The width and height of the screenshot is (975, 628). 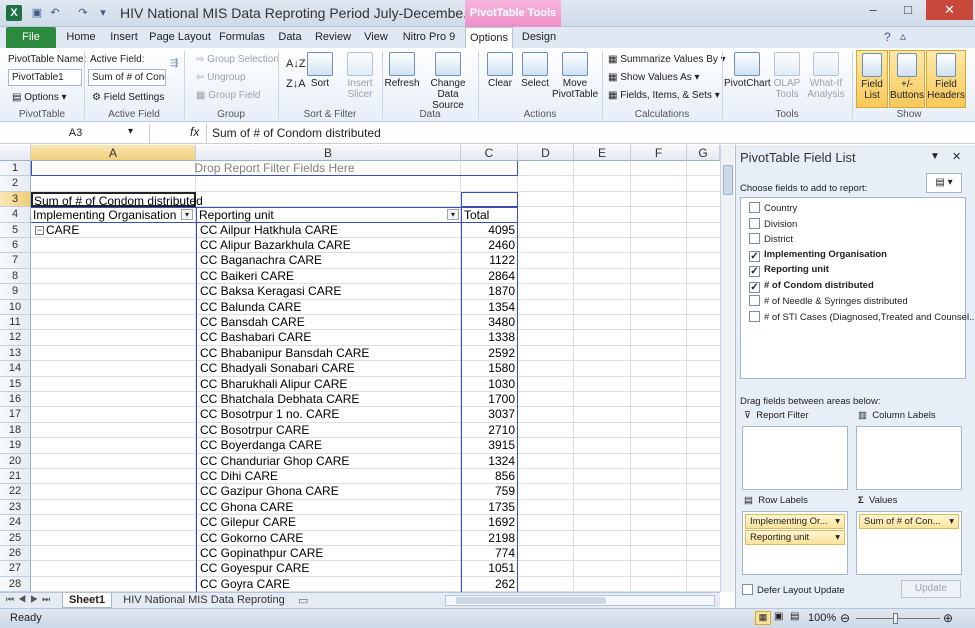 I want to click on reporting-unit-cell: CC Dihi CARE, so click(x=328, y=477).